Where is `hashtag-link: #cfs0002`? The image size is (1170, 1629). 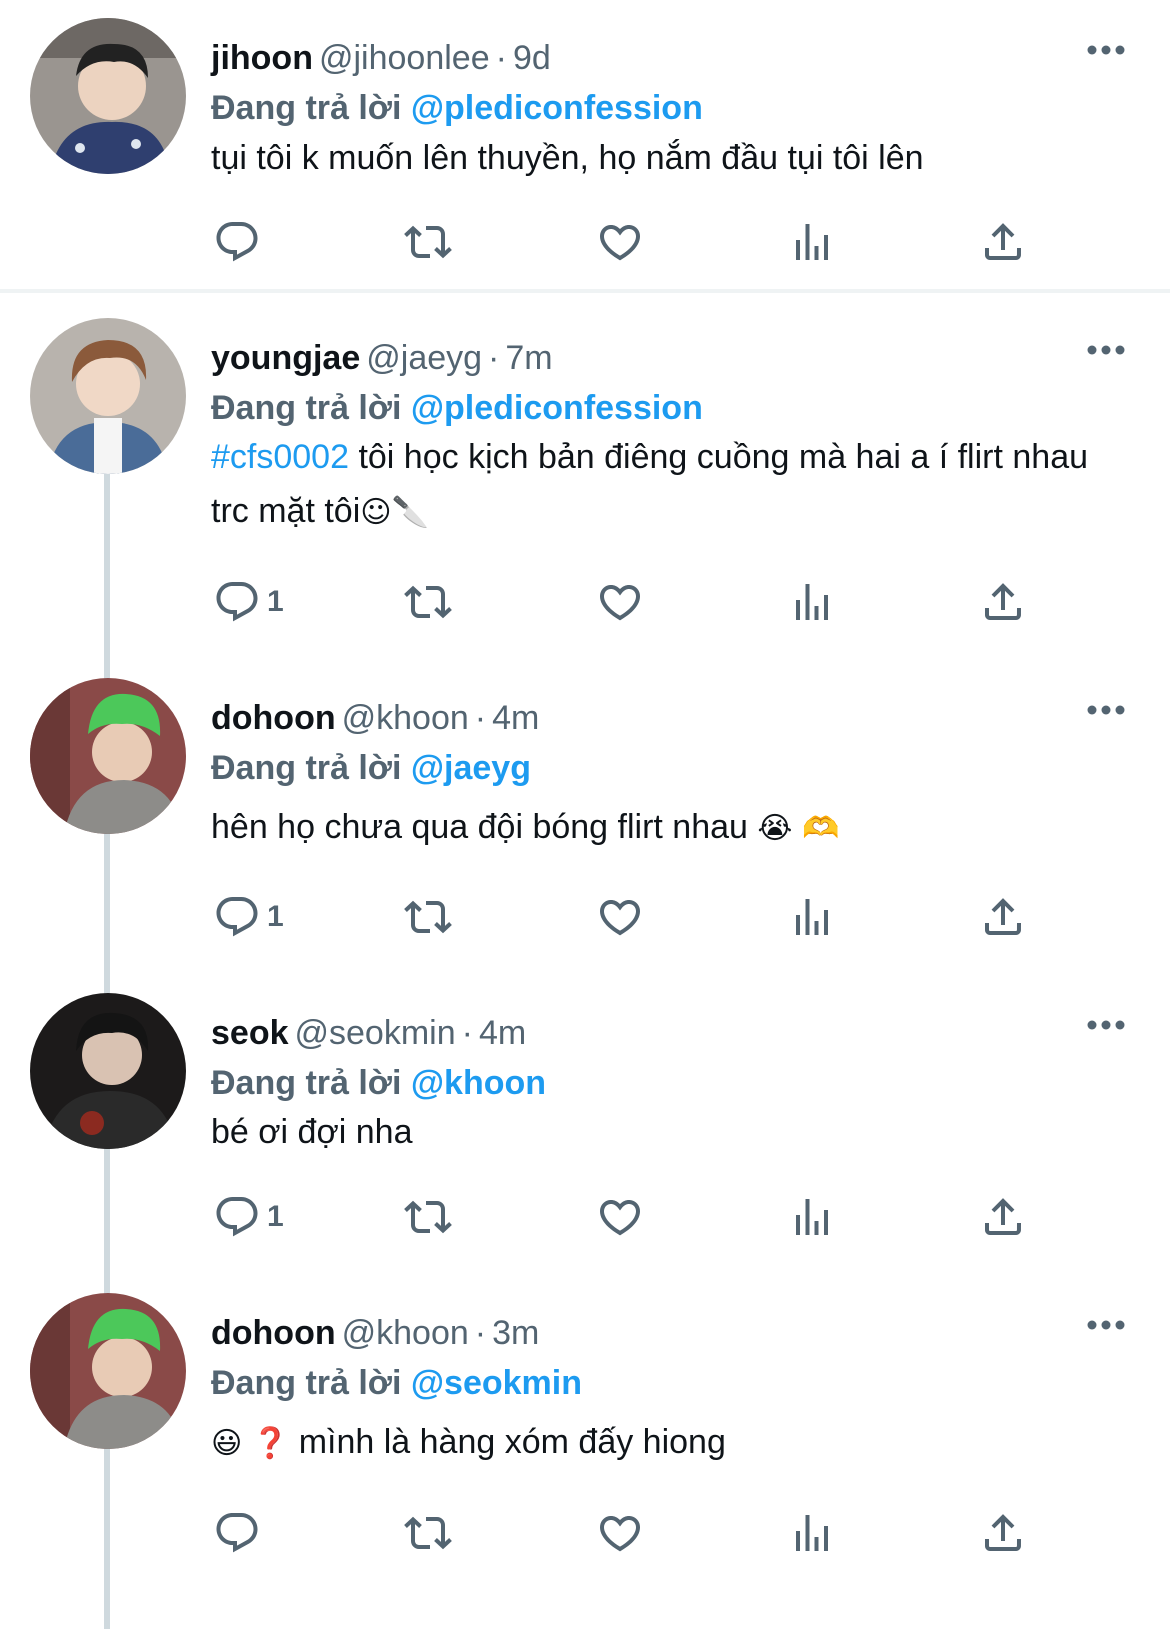
hashtag-link: #cfs0002 is located at coordinates (280, 457).